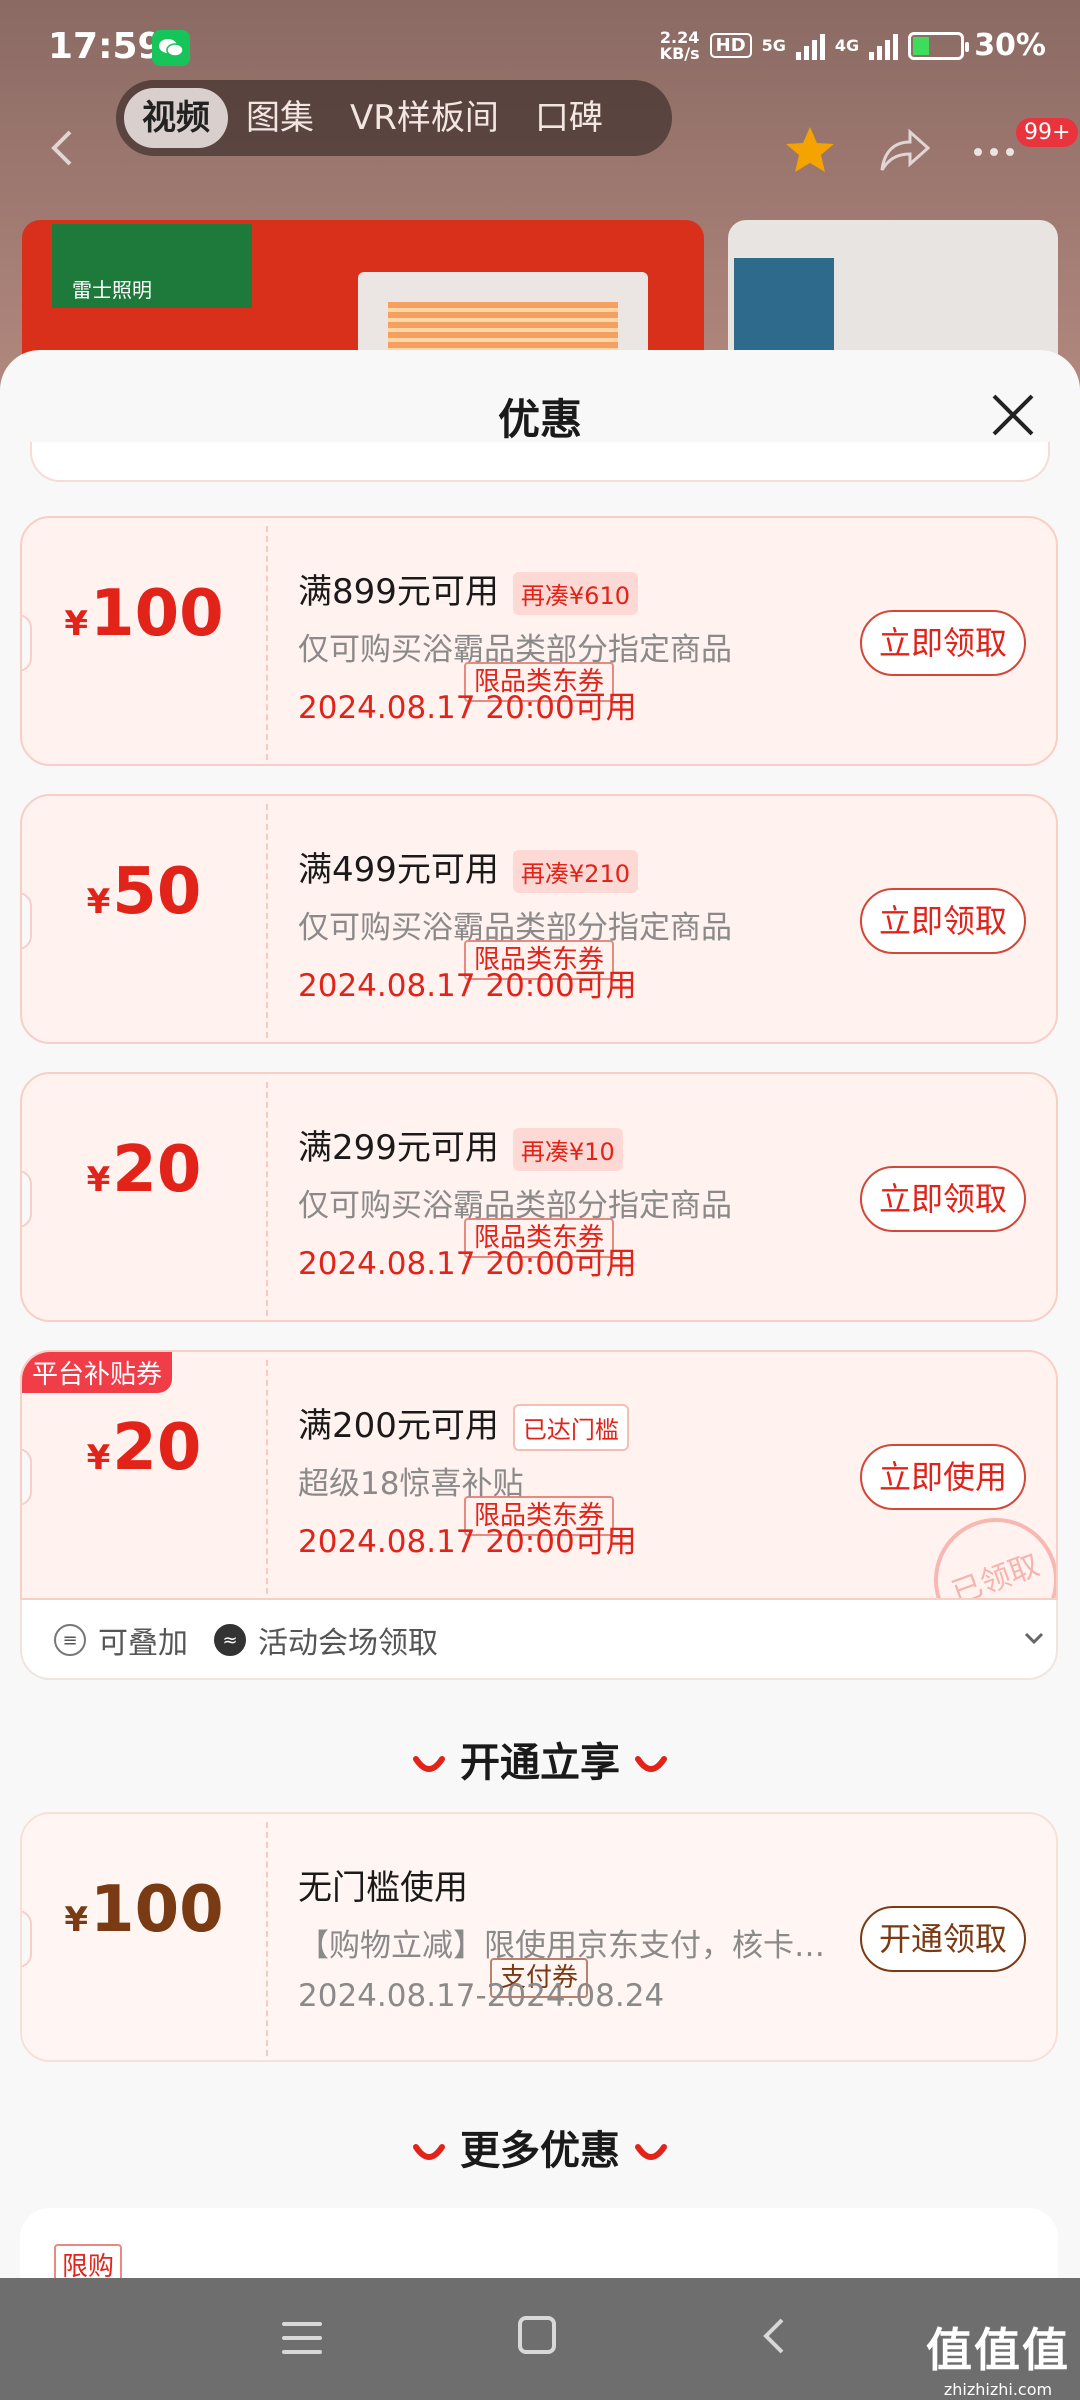 The image size is (1080, 2400). Describe the element at coordinates (1034, 1638) in the screenshot. I see `chevron-down-icon` at that location.